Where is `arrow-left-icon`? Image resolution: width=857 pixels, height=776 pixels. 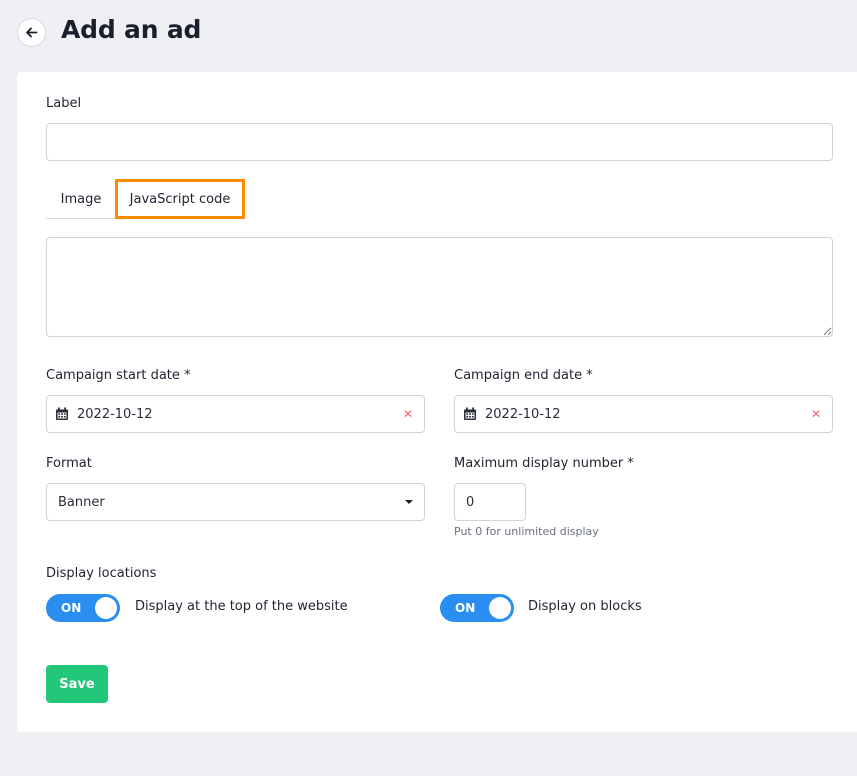 arrow-left-icon is located at coordinates (32, 32).